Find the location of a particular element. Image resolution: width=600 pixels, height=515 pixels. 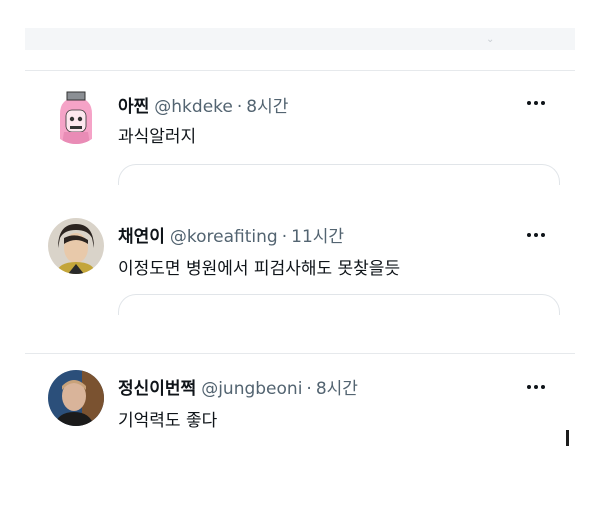

tweet-header: 아찐 @hkdeke · 8시간 is located at coordinates (203, 104).